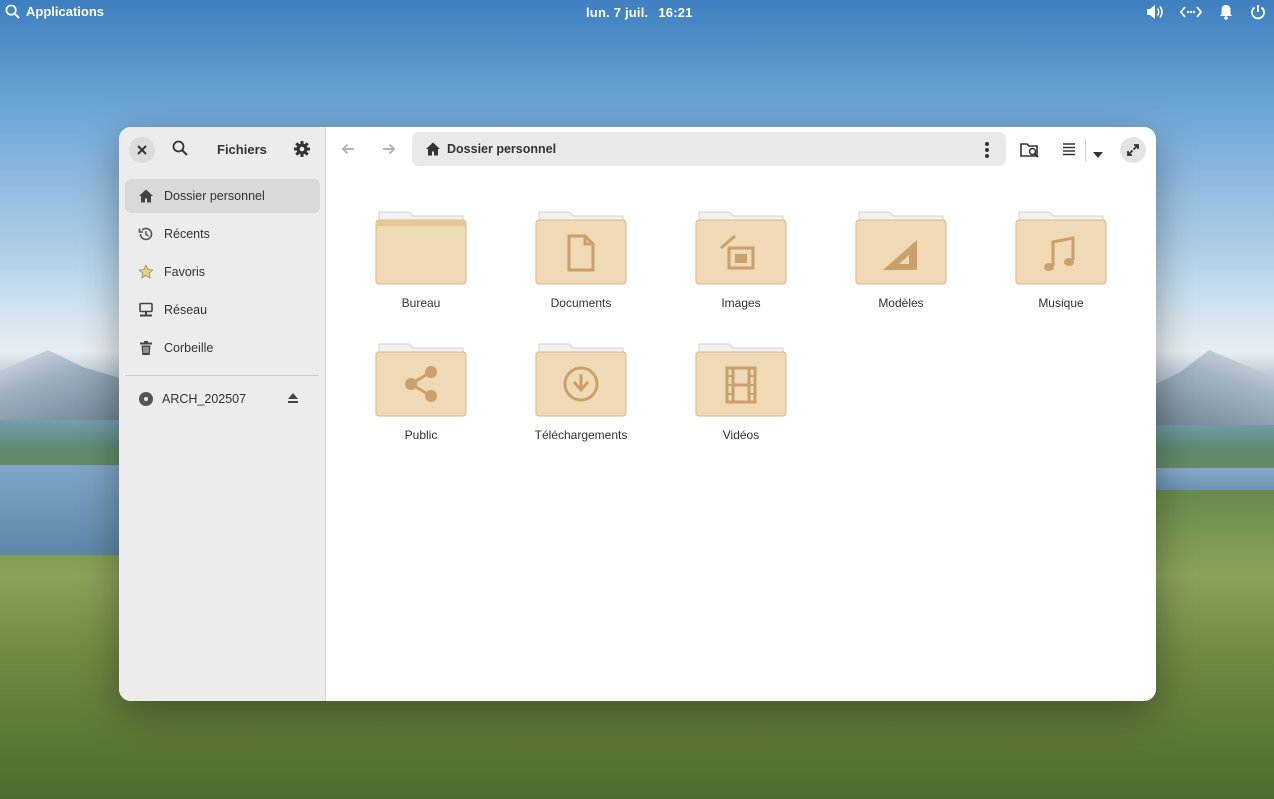 This screenshot has height=799, width=1274. I want to click on notifications-icon, so click(1226, 12).